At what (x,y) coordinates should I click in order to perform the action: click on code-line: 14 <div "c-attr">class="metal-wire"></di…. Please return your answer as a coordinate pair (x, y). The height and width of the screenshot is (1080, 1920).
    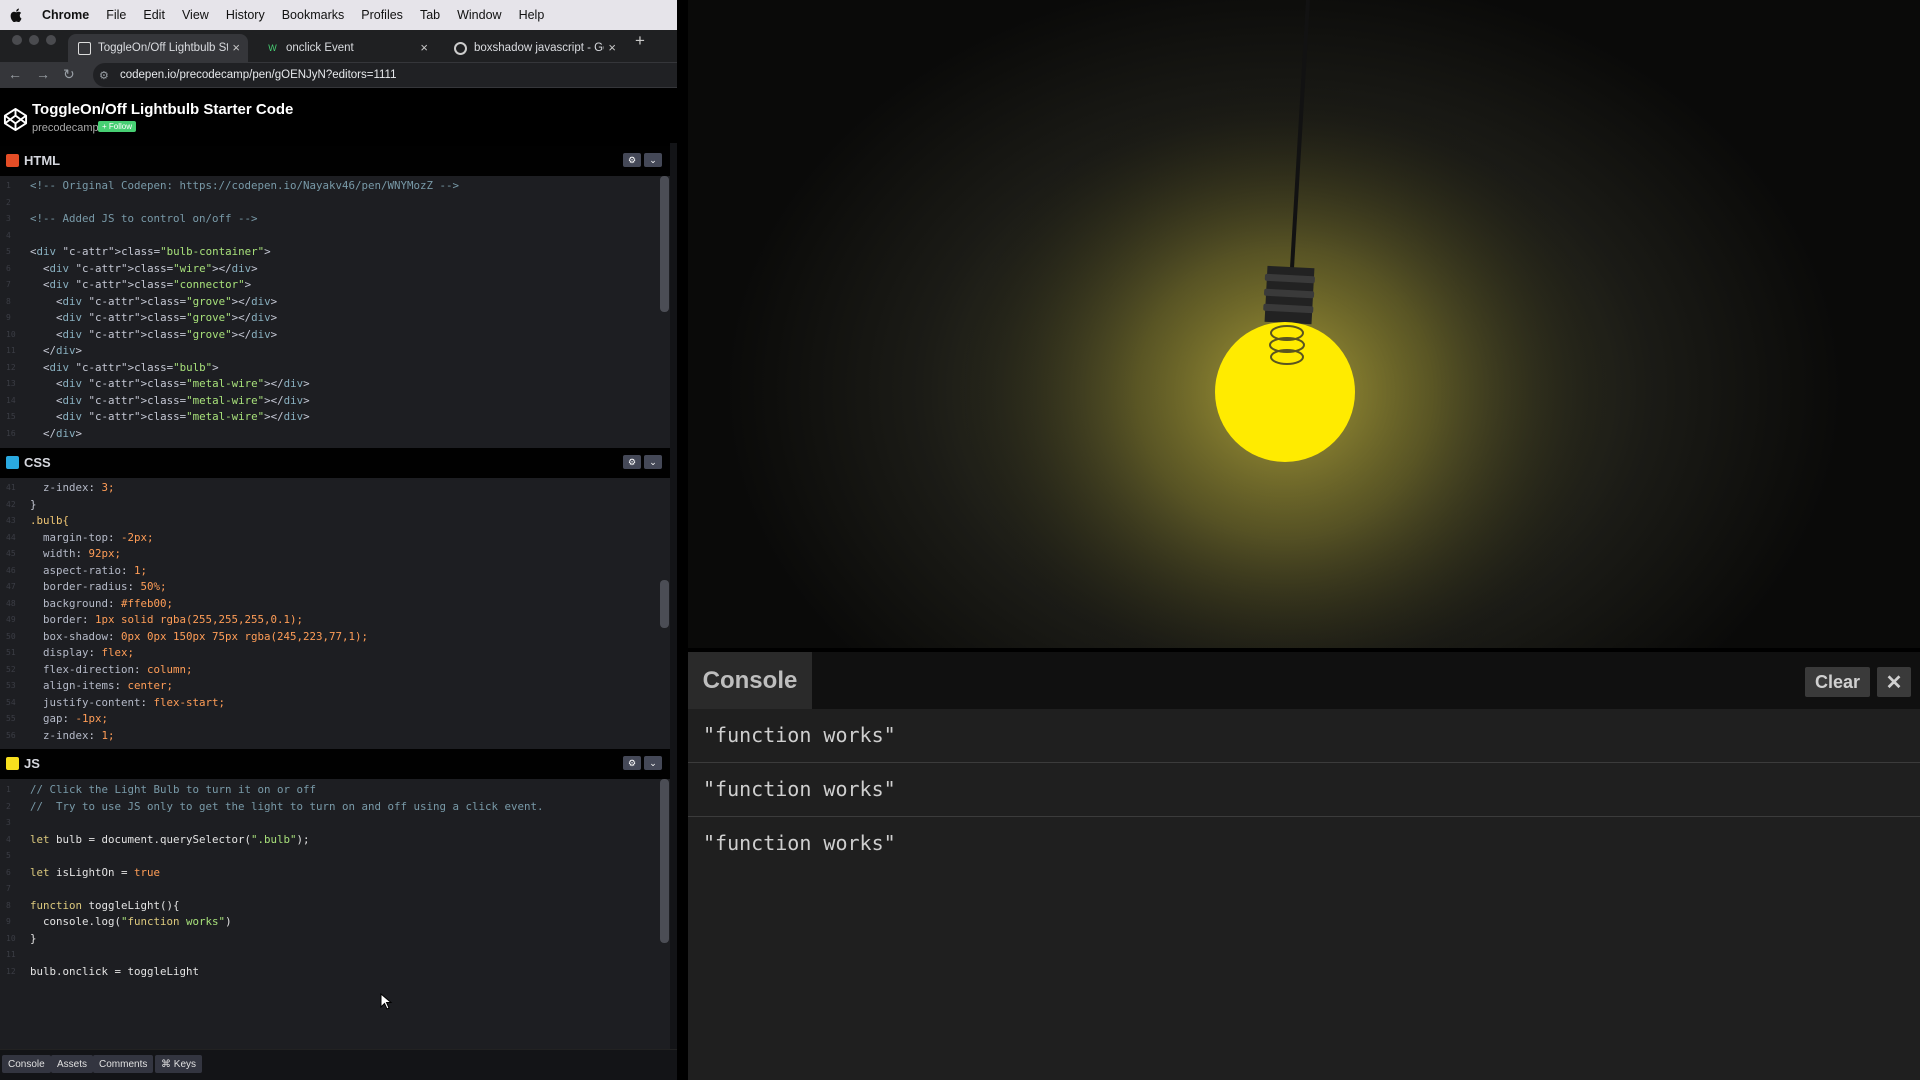
    Looking at the image, I should click on (325, 401).